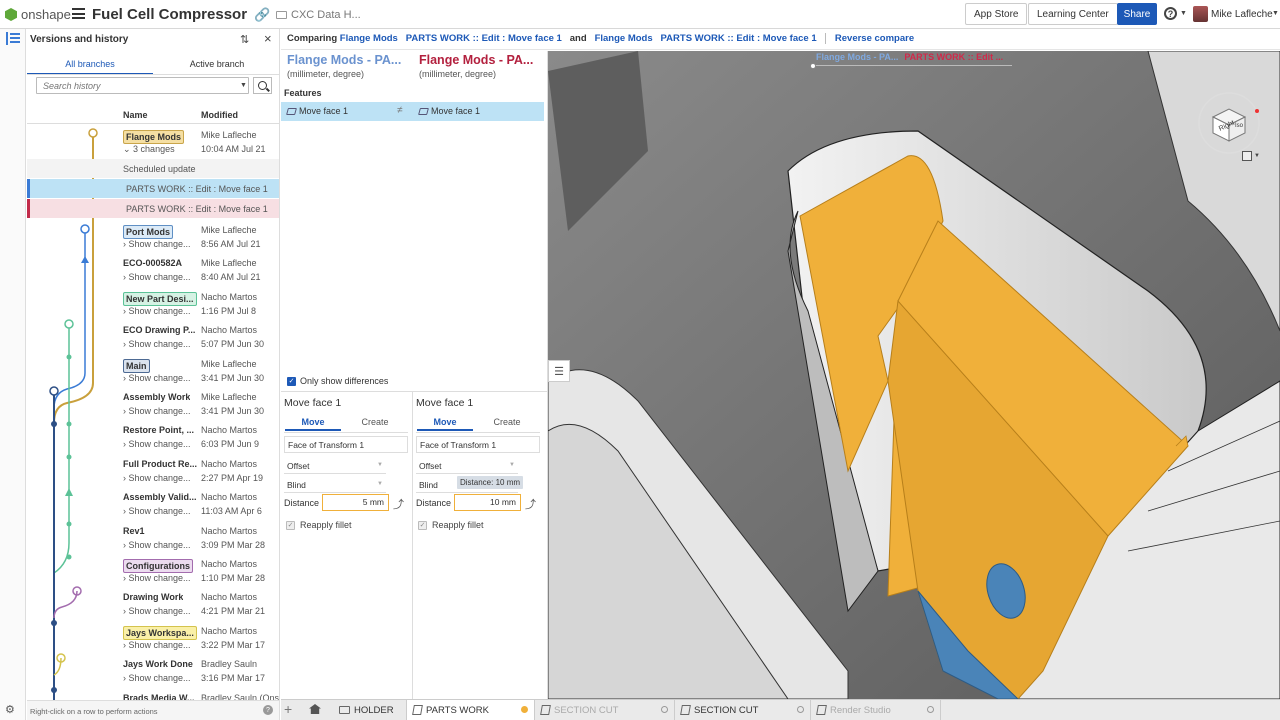 The height and width of the screenshot is (720, 1280). Describe the element at coordinates (370, 710) in the screenshot. I see `tab-holder: HOLDER` at that location.